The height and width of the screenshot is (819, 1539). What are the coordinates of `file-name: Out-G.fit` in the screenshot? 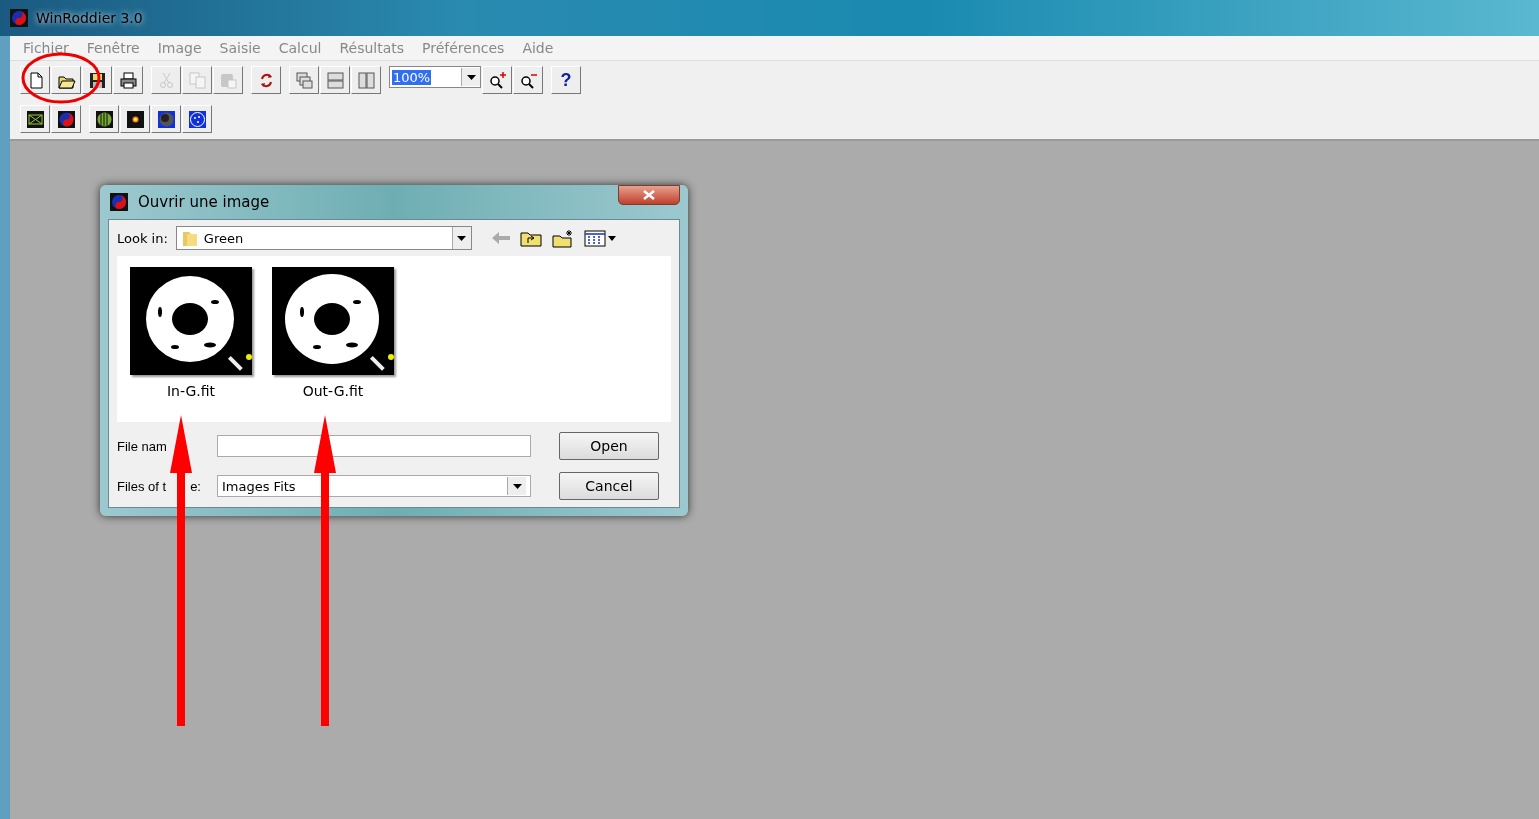 It's located at (333, 391).